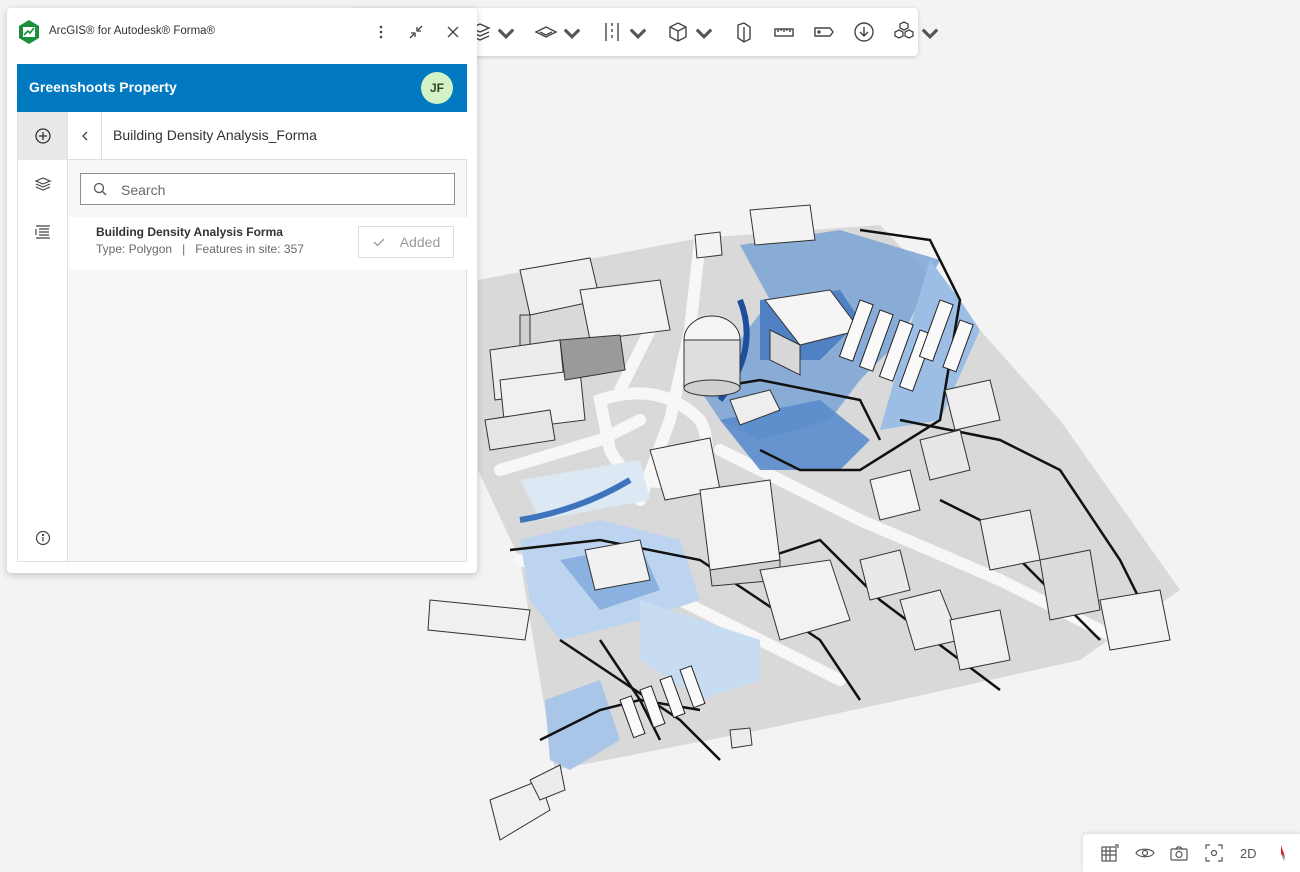  I want to click on collapse-button, so click(416, 32).